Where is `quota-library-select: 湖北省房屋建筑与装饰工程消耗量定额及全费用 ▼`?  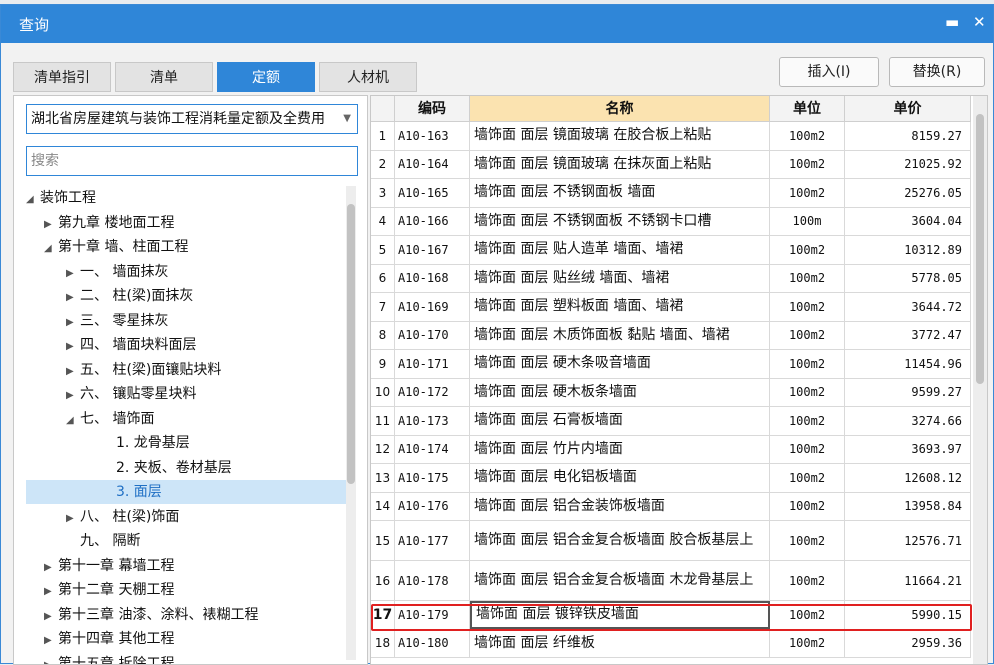
quota-library-select: 湖北省房屋建筑与装饰工程消耗量定额及全费用 ▼ is located at coordinates (192, 119).